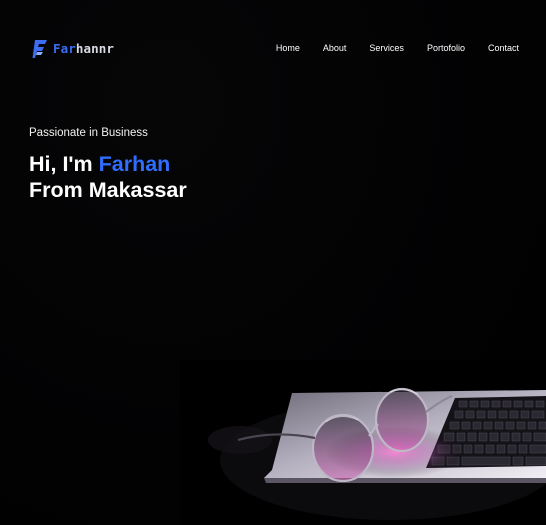  I want to click on nav-link-services: Services, so click(386, 48).